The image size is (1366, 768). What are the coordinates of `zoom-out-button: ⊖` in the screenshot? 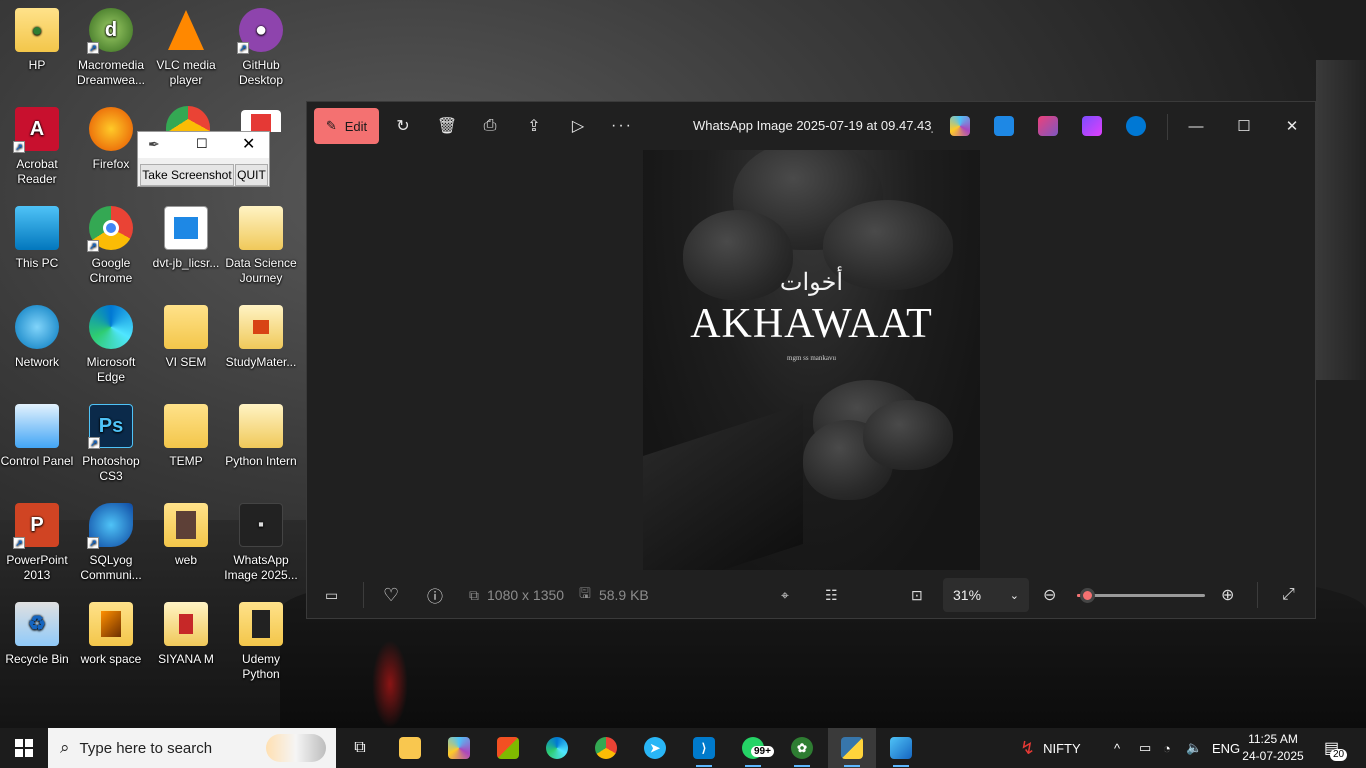 It's located at (1049, 595).